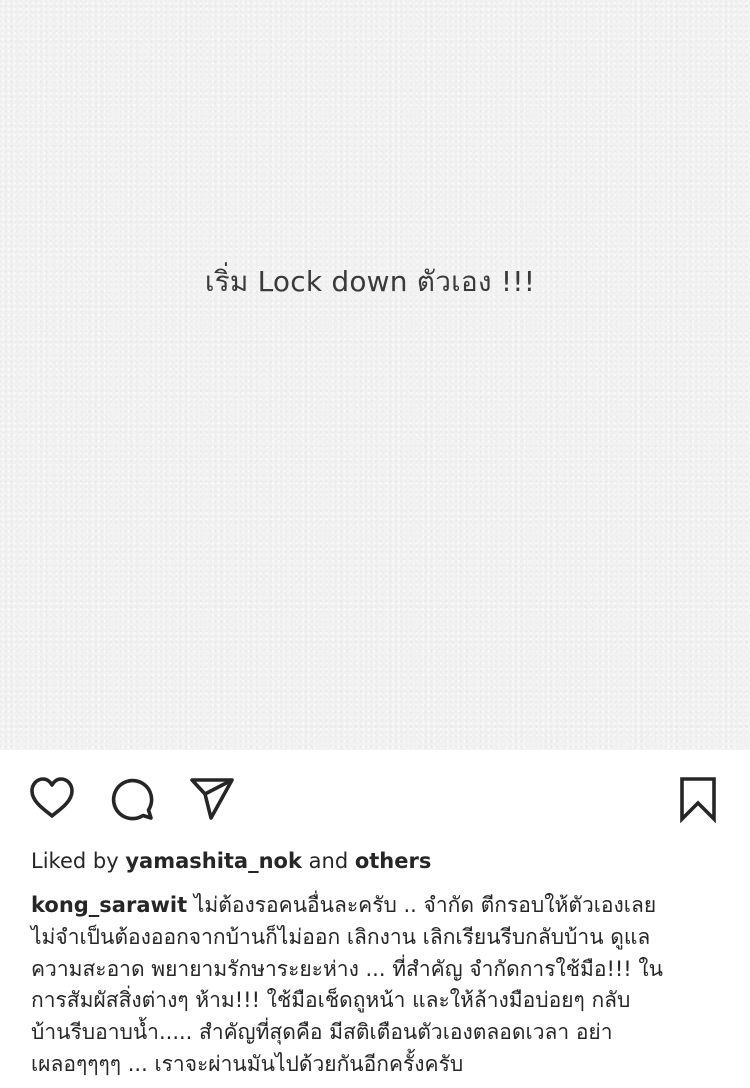 The height and width of the screenshot is (1088, 750). What do you see at coordinates (75, 861) in the screenshot?
I see `likes-prefix: Liked by` at bounding box center [75, 861].